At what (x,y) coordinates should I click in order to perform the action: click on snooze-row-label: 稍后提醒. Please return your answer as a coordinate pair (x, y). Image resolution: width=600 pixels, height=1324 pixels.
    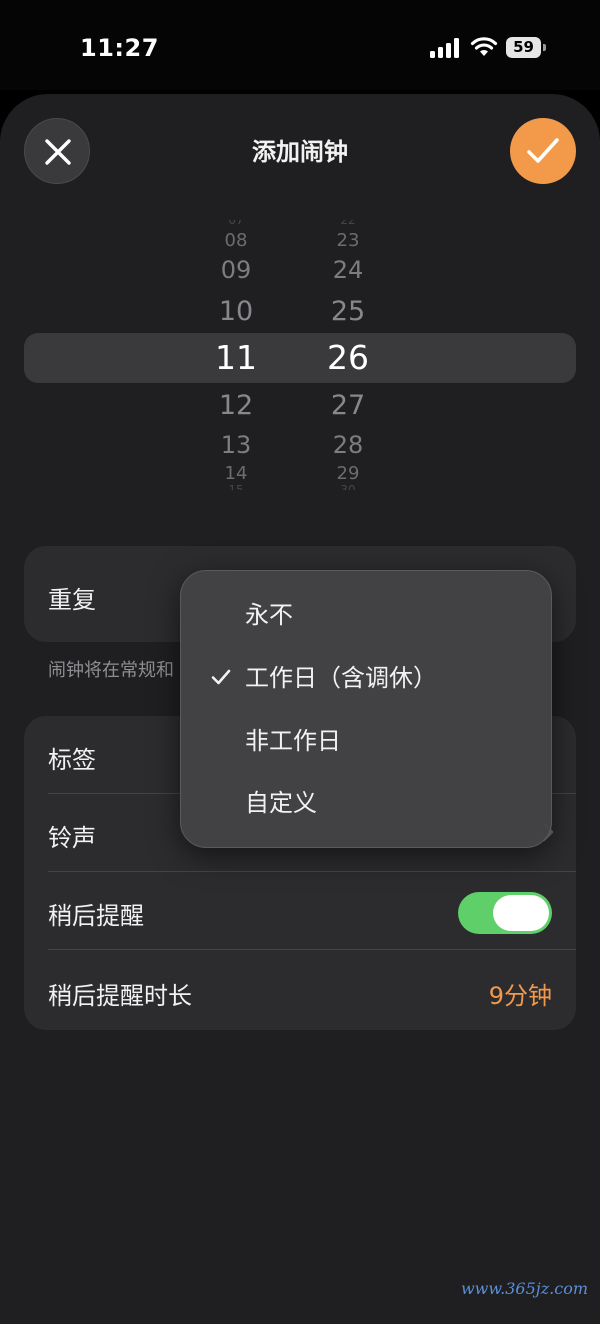
    Looking at the image, I should click on (96, 916).